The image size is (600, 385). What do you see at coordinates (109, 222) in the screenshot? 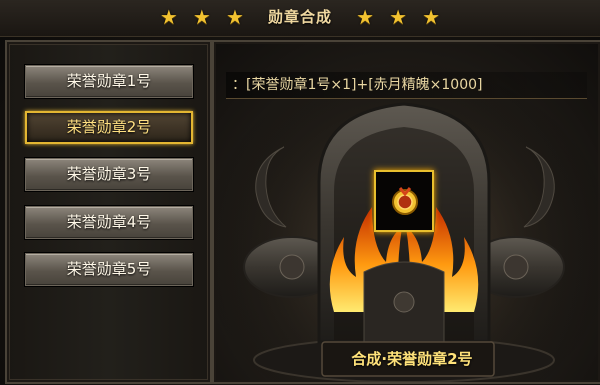
I see `medal-button-4: 荣誉勋章4号` at bounding box center [109, 222].